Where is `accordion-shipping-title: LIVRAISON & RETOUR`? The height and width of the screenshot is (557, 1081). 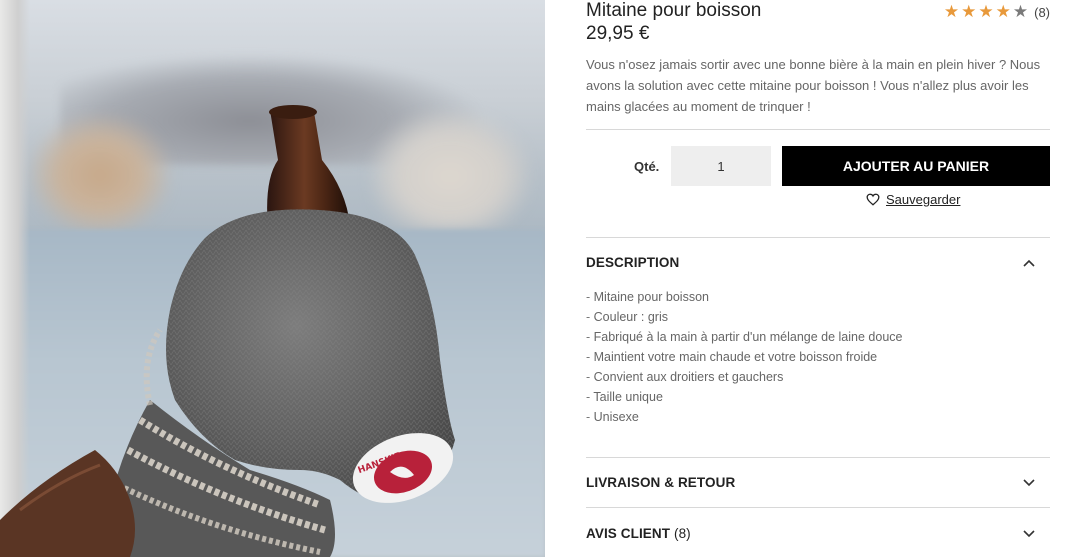
accordion-shipping-title: LIVRAISON & RETOUR is located at coordinates (661, 482).